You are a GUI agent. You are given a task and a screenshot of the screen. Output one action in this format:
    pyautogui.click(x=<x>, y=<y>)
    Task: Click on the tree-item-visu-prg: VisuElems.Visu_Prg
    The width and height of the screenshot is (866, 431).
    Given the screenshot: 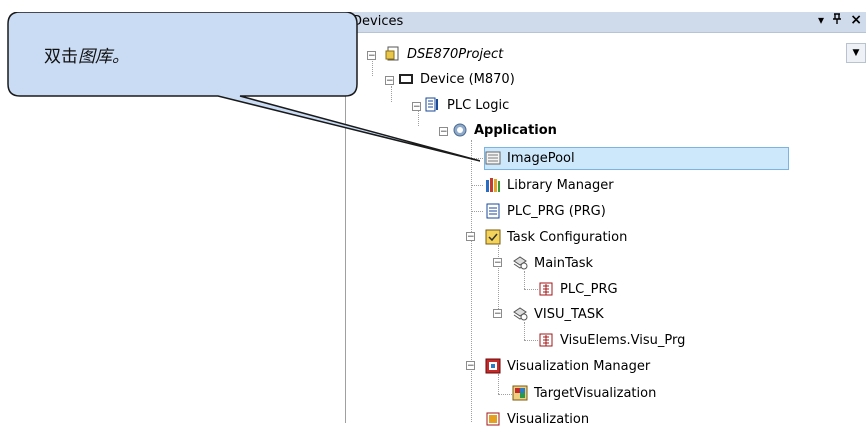 What is the action you would take?
    pyautogui.click(x=613, y=340)
    